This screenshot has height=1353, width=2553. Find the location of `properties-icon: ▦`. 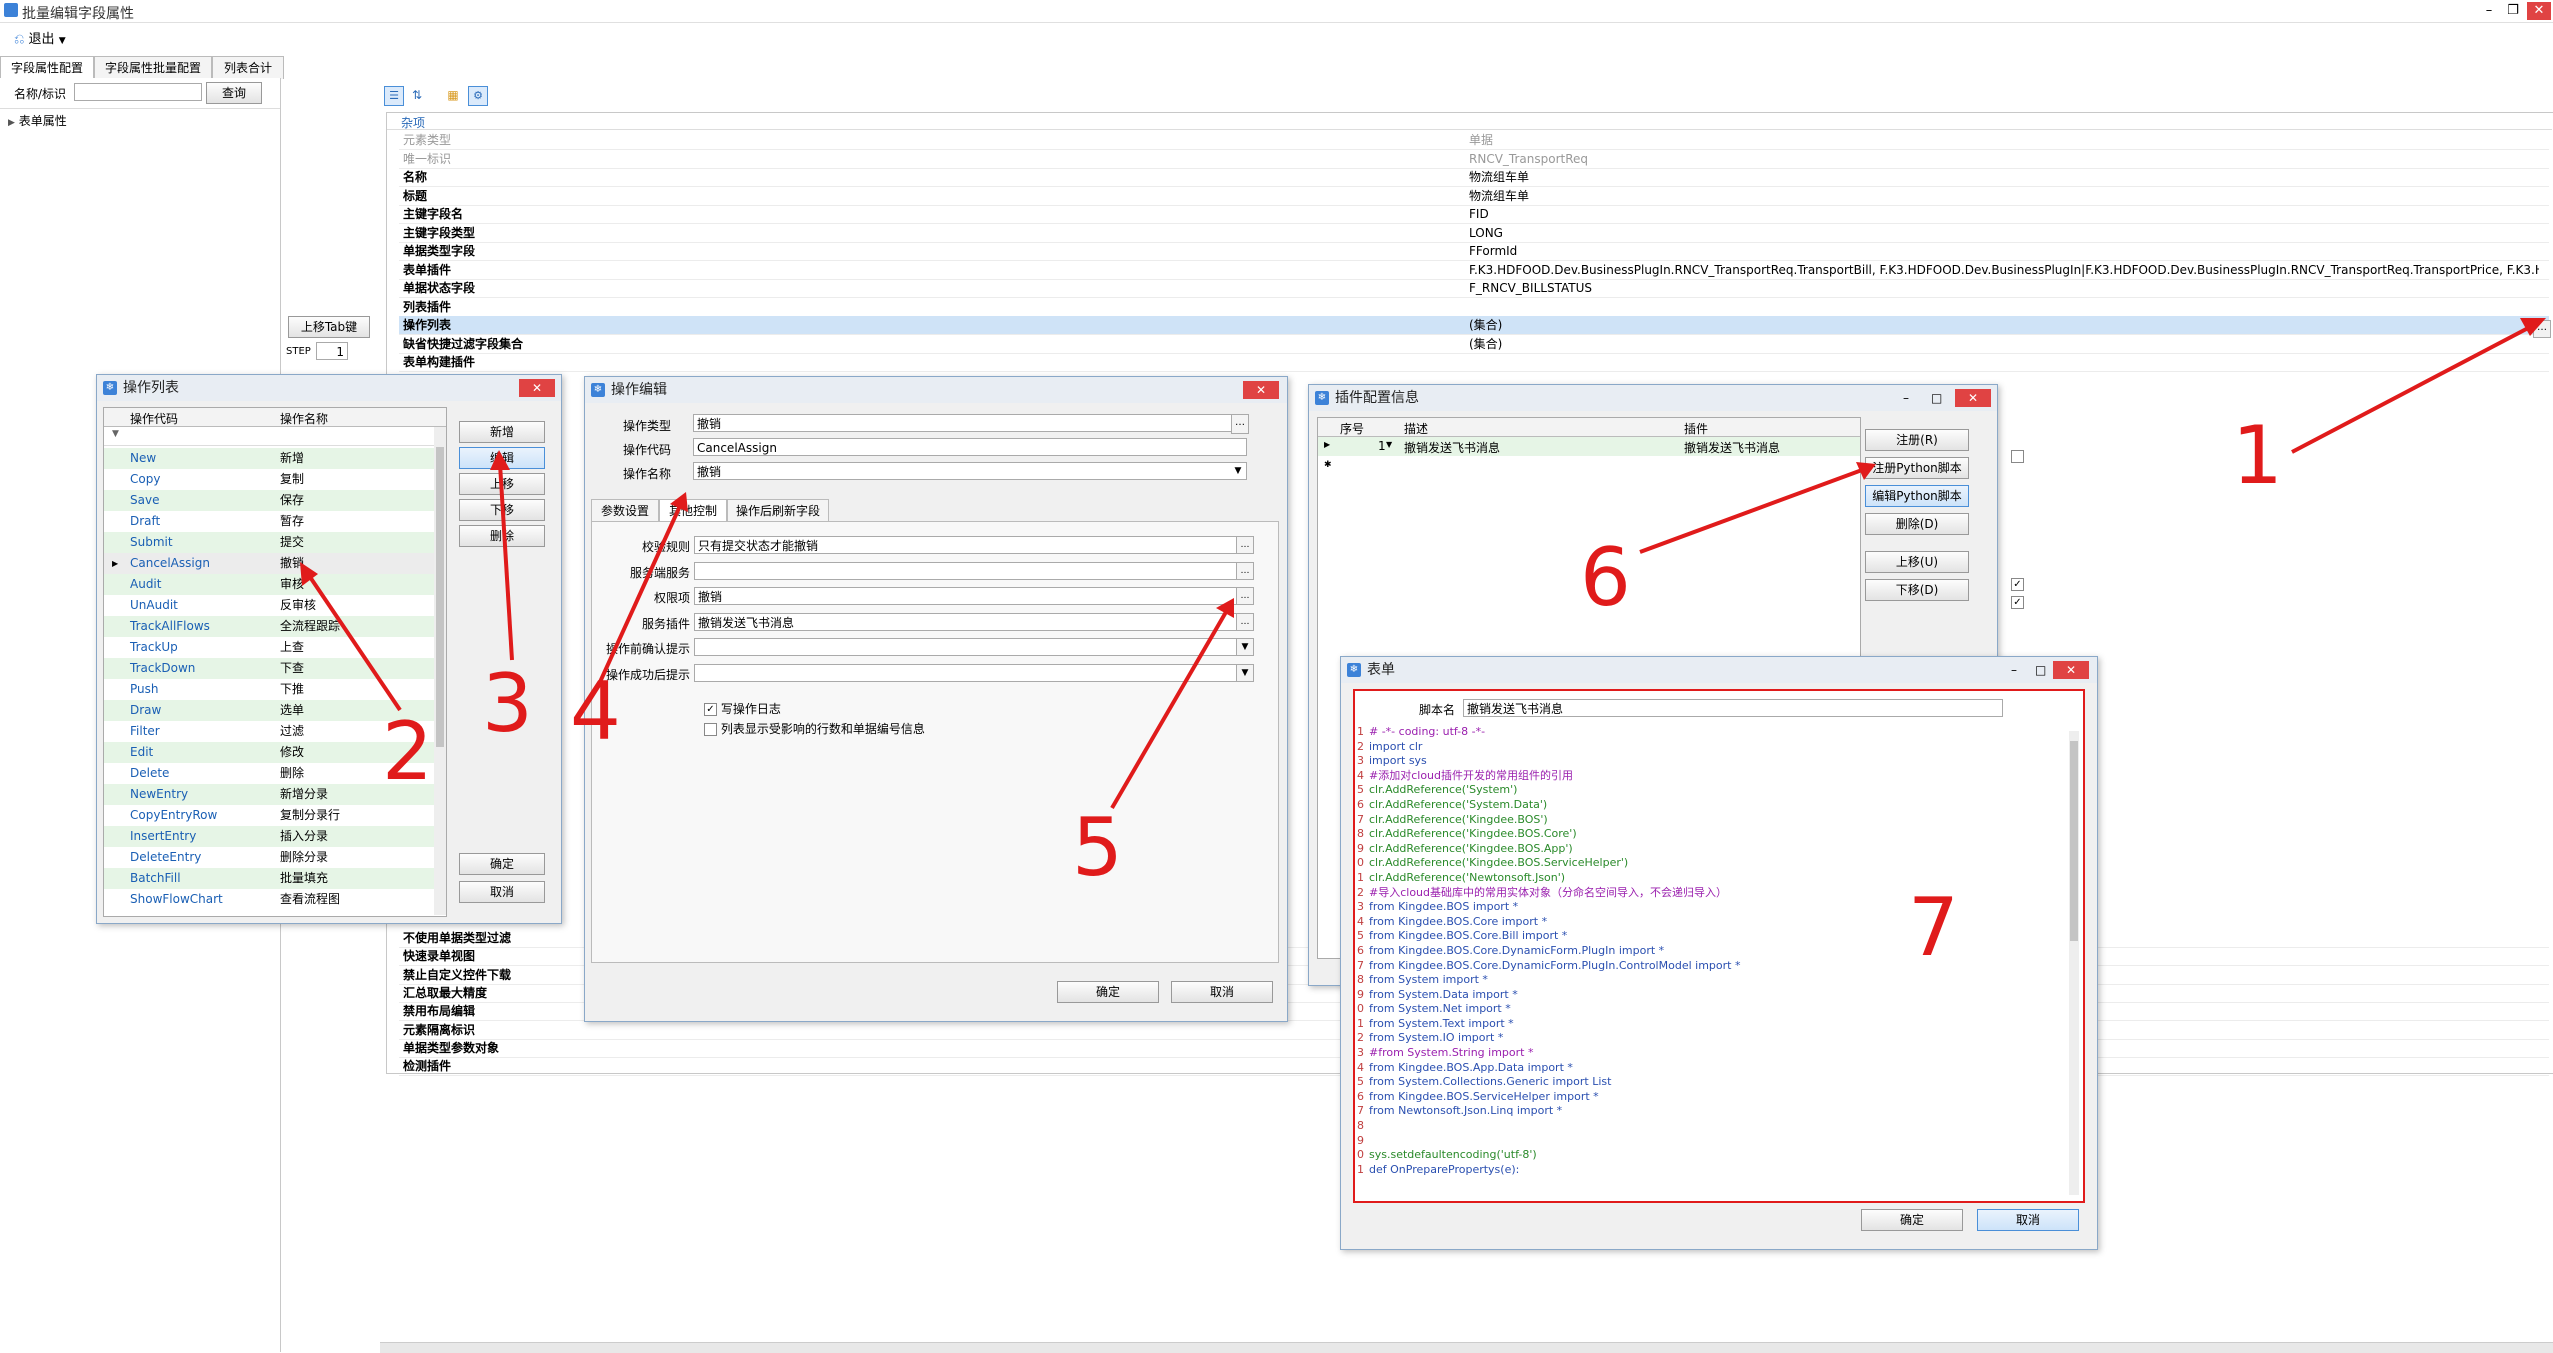

properties-icon: ▦ is located at coordinates (453, 95).